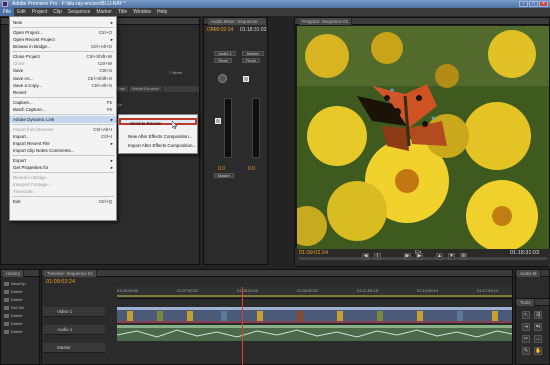 Image resolution: width=550 pixels, height=365 pixels. I want to click on file-menu-item: Exit Ctrl+Q, so click(63, 201).